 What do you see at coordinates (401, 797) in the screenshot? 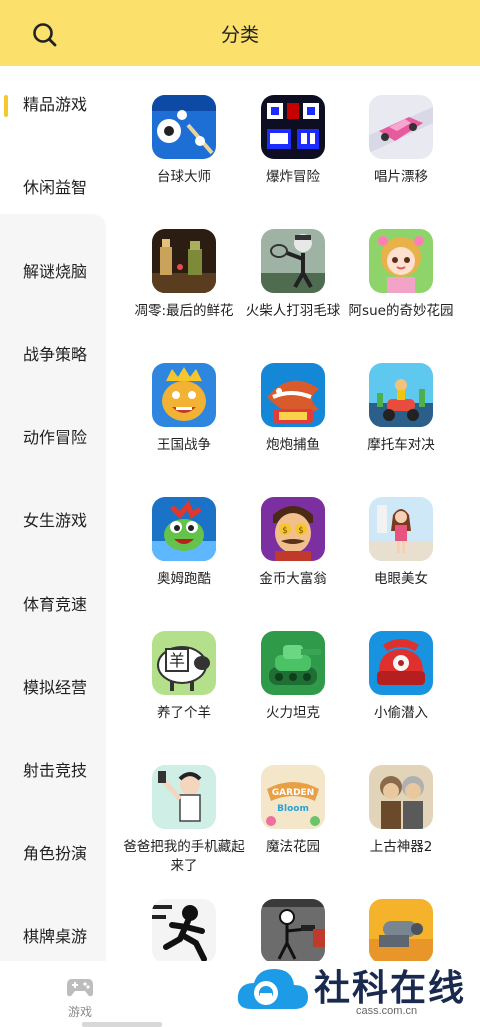
I see `ancient-artifact-icon` at bounding box center [401, 797].